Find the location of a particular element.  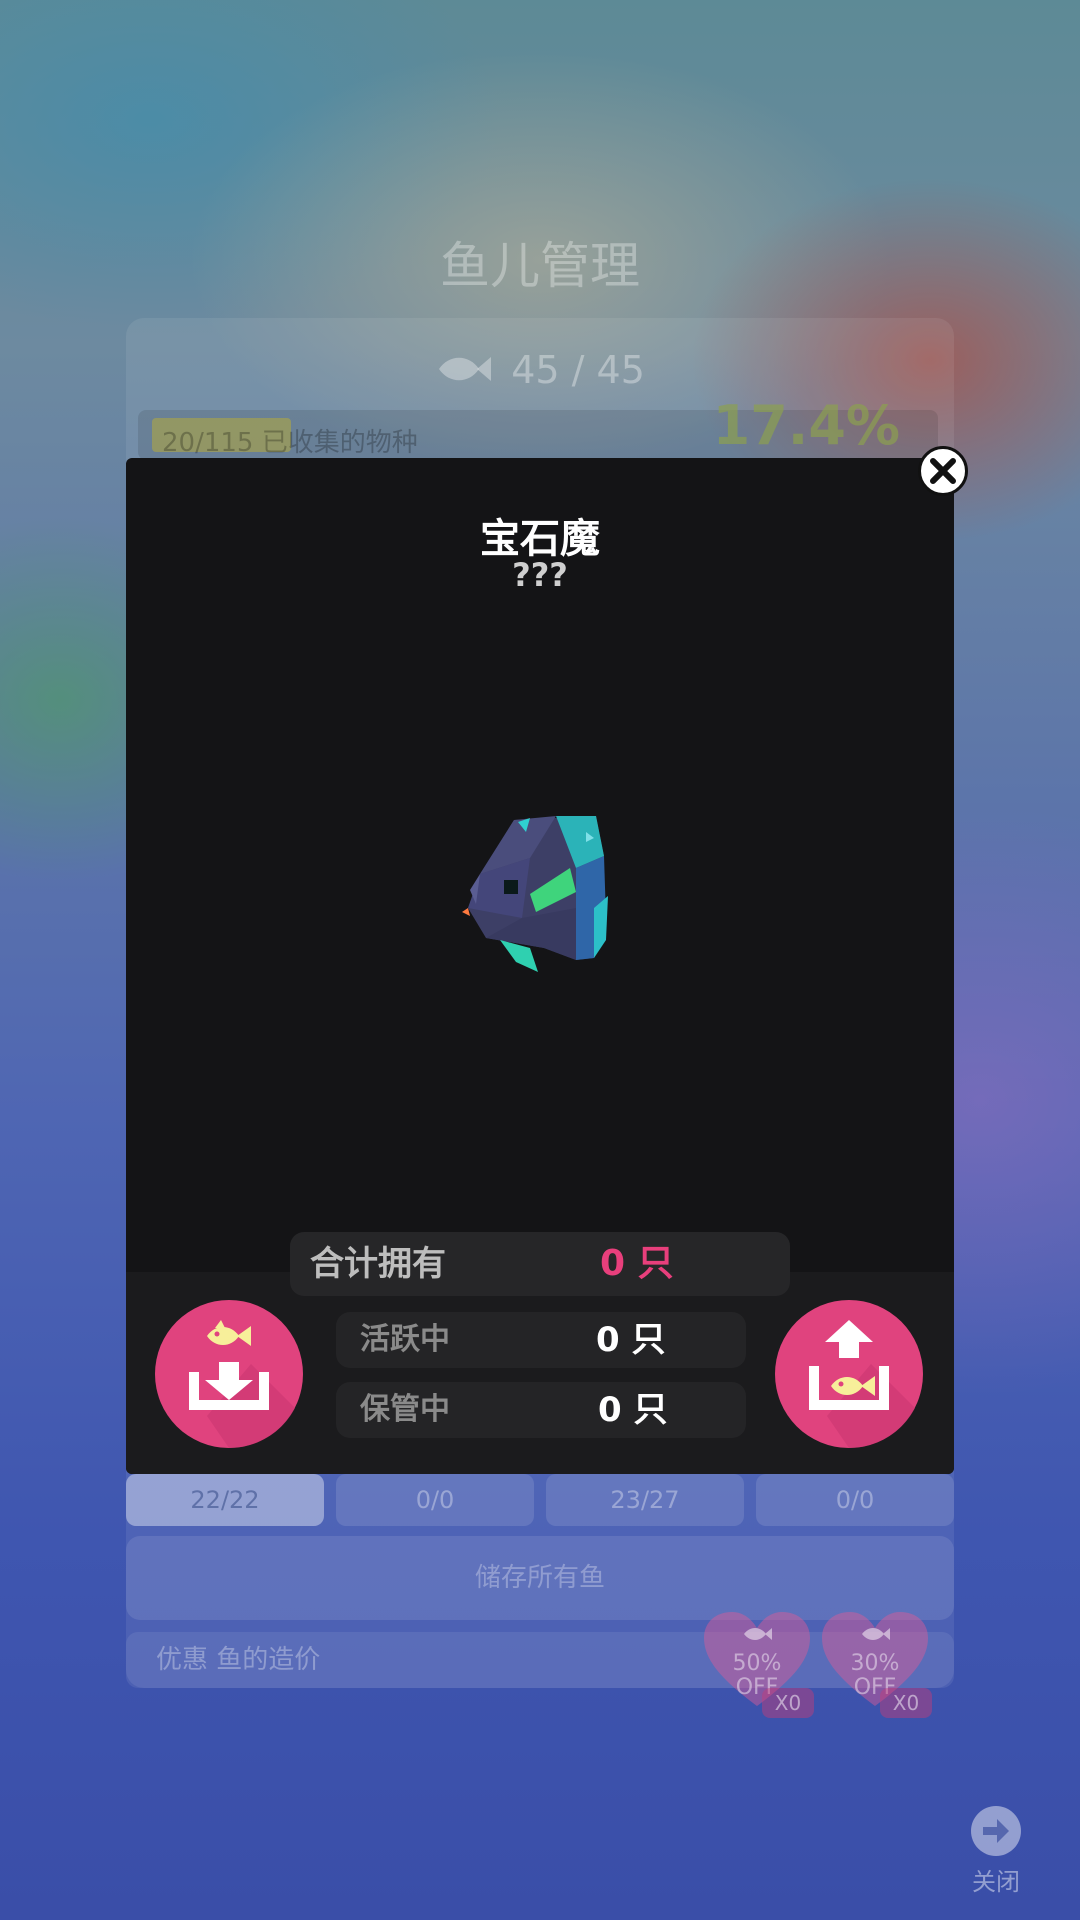

coupon-30-off: 30% OFF X0 is located at coordinates (876, 1664).